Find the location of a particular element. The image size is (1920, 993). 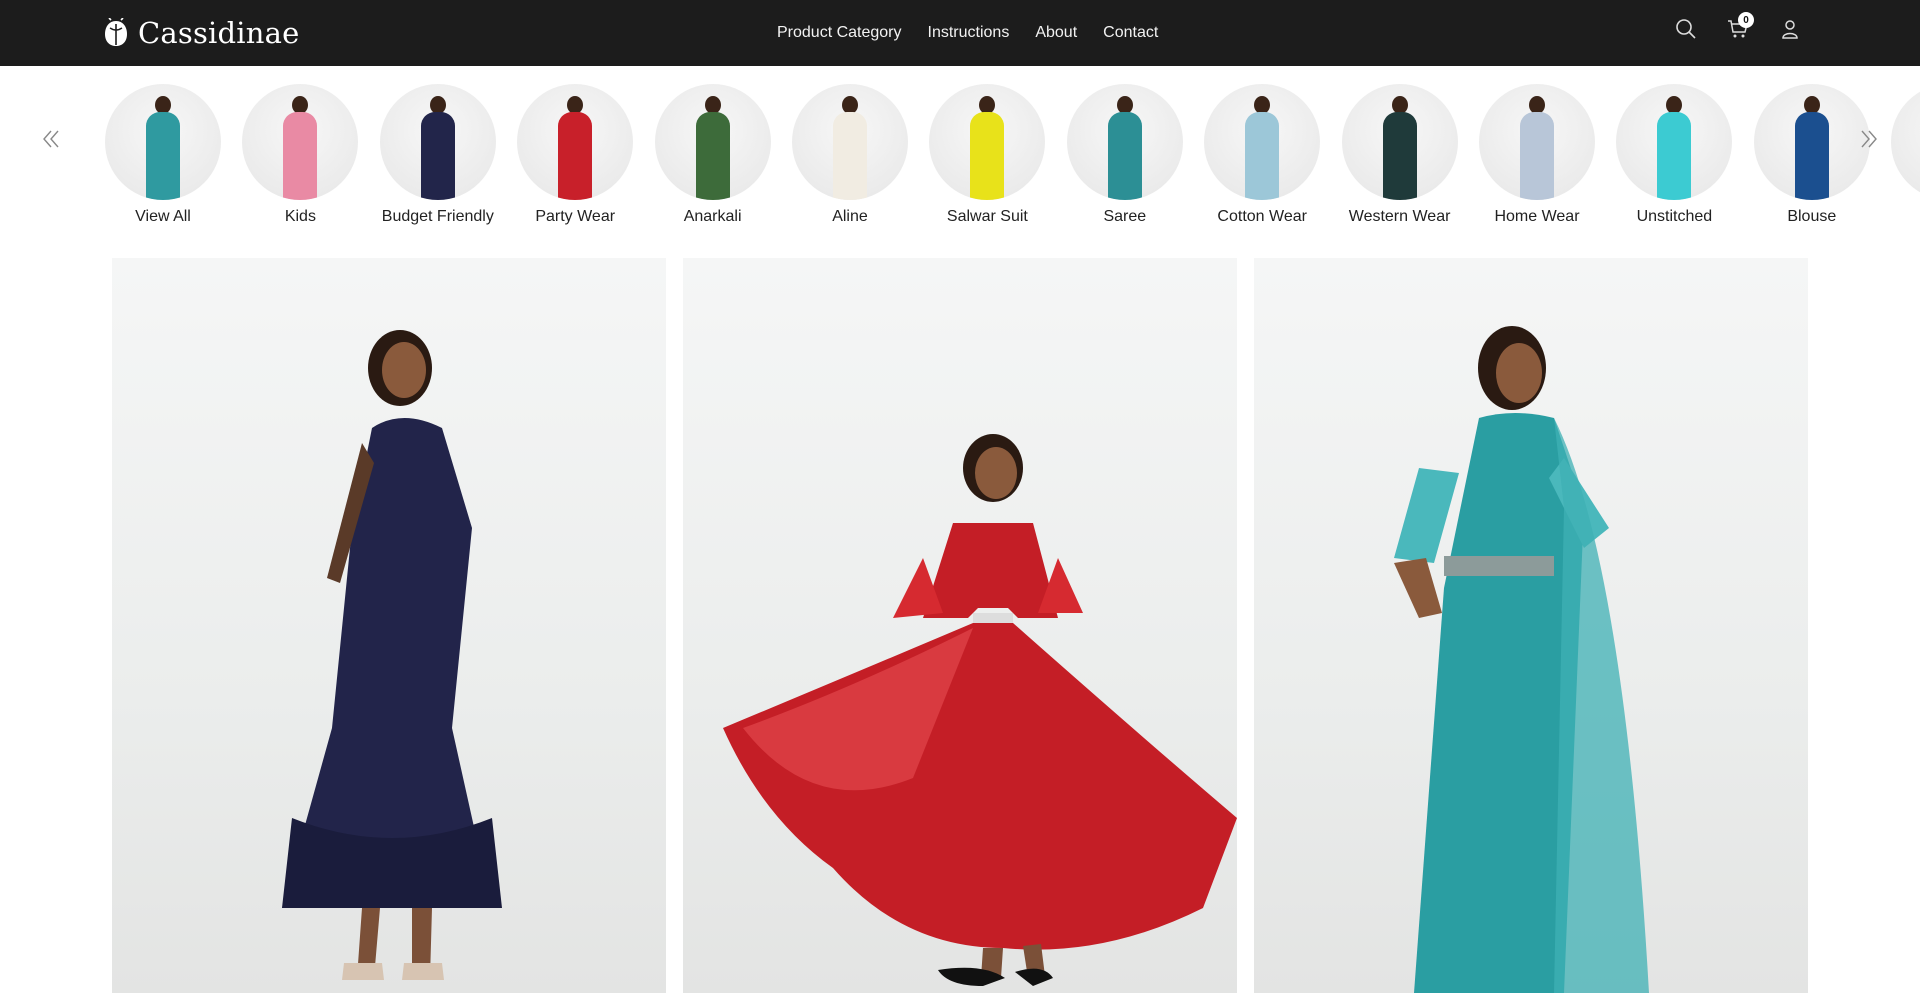

nav-instructions: Instructions is located at coordinates (969, 33).